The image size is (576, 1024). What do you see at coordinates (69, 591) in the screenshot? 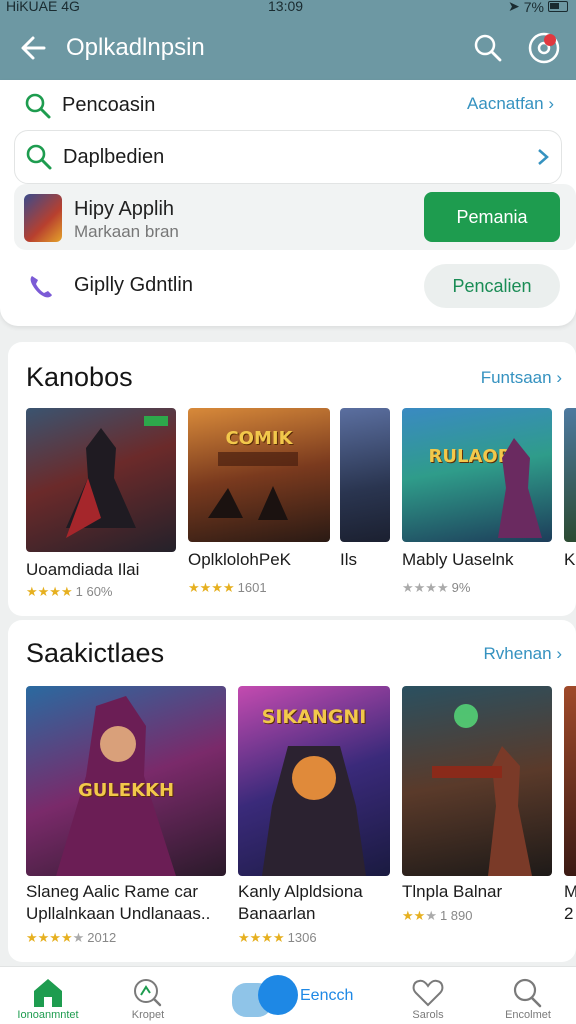
I see `rating-stars: ★★★★ 1 60%` at bounding box center [69, 591].